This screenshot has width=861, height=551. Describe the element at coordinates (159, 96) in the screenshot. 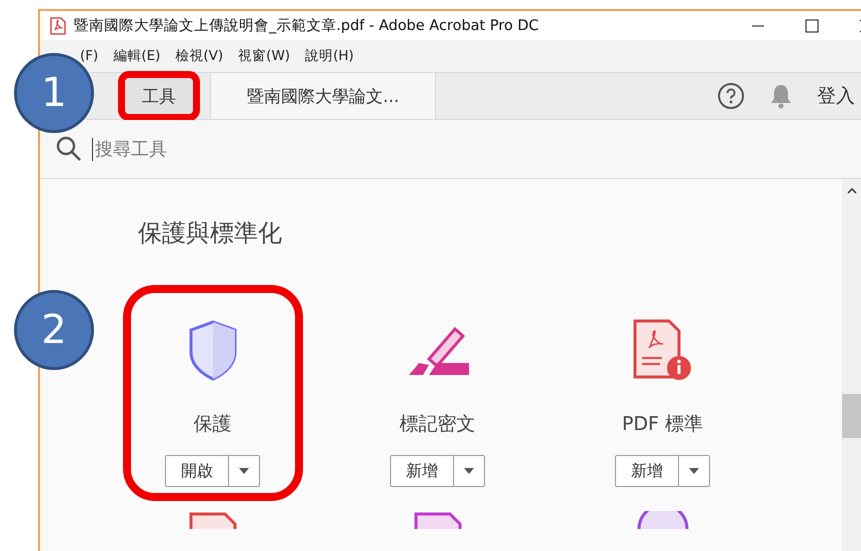

I see `tab: 工具` at that location.